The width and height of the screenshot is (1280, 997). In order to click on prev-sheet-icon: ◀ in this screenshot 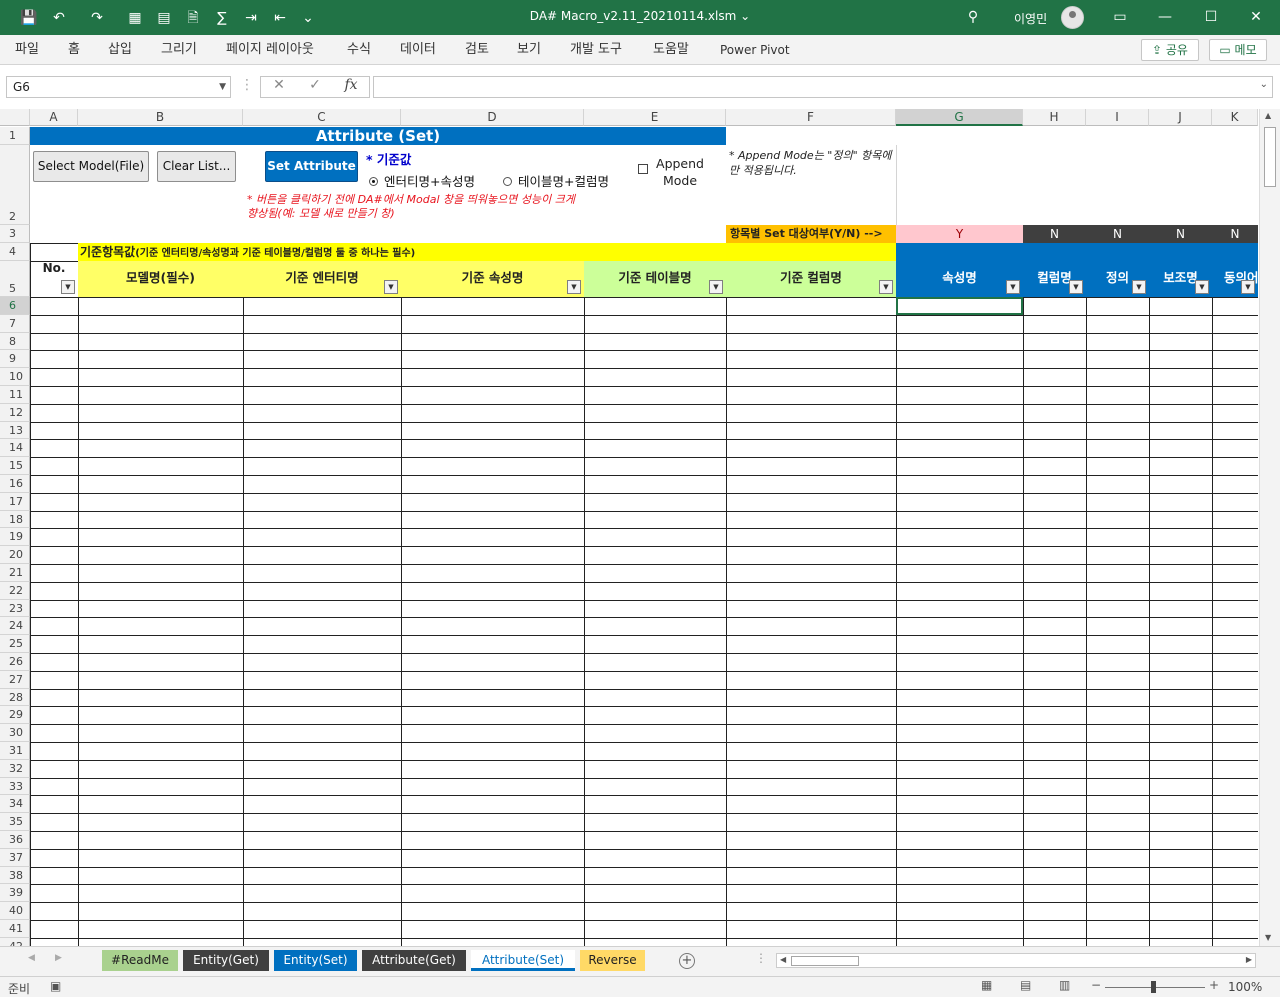, I will do `click(31, 958)`.